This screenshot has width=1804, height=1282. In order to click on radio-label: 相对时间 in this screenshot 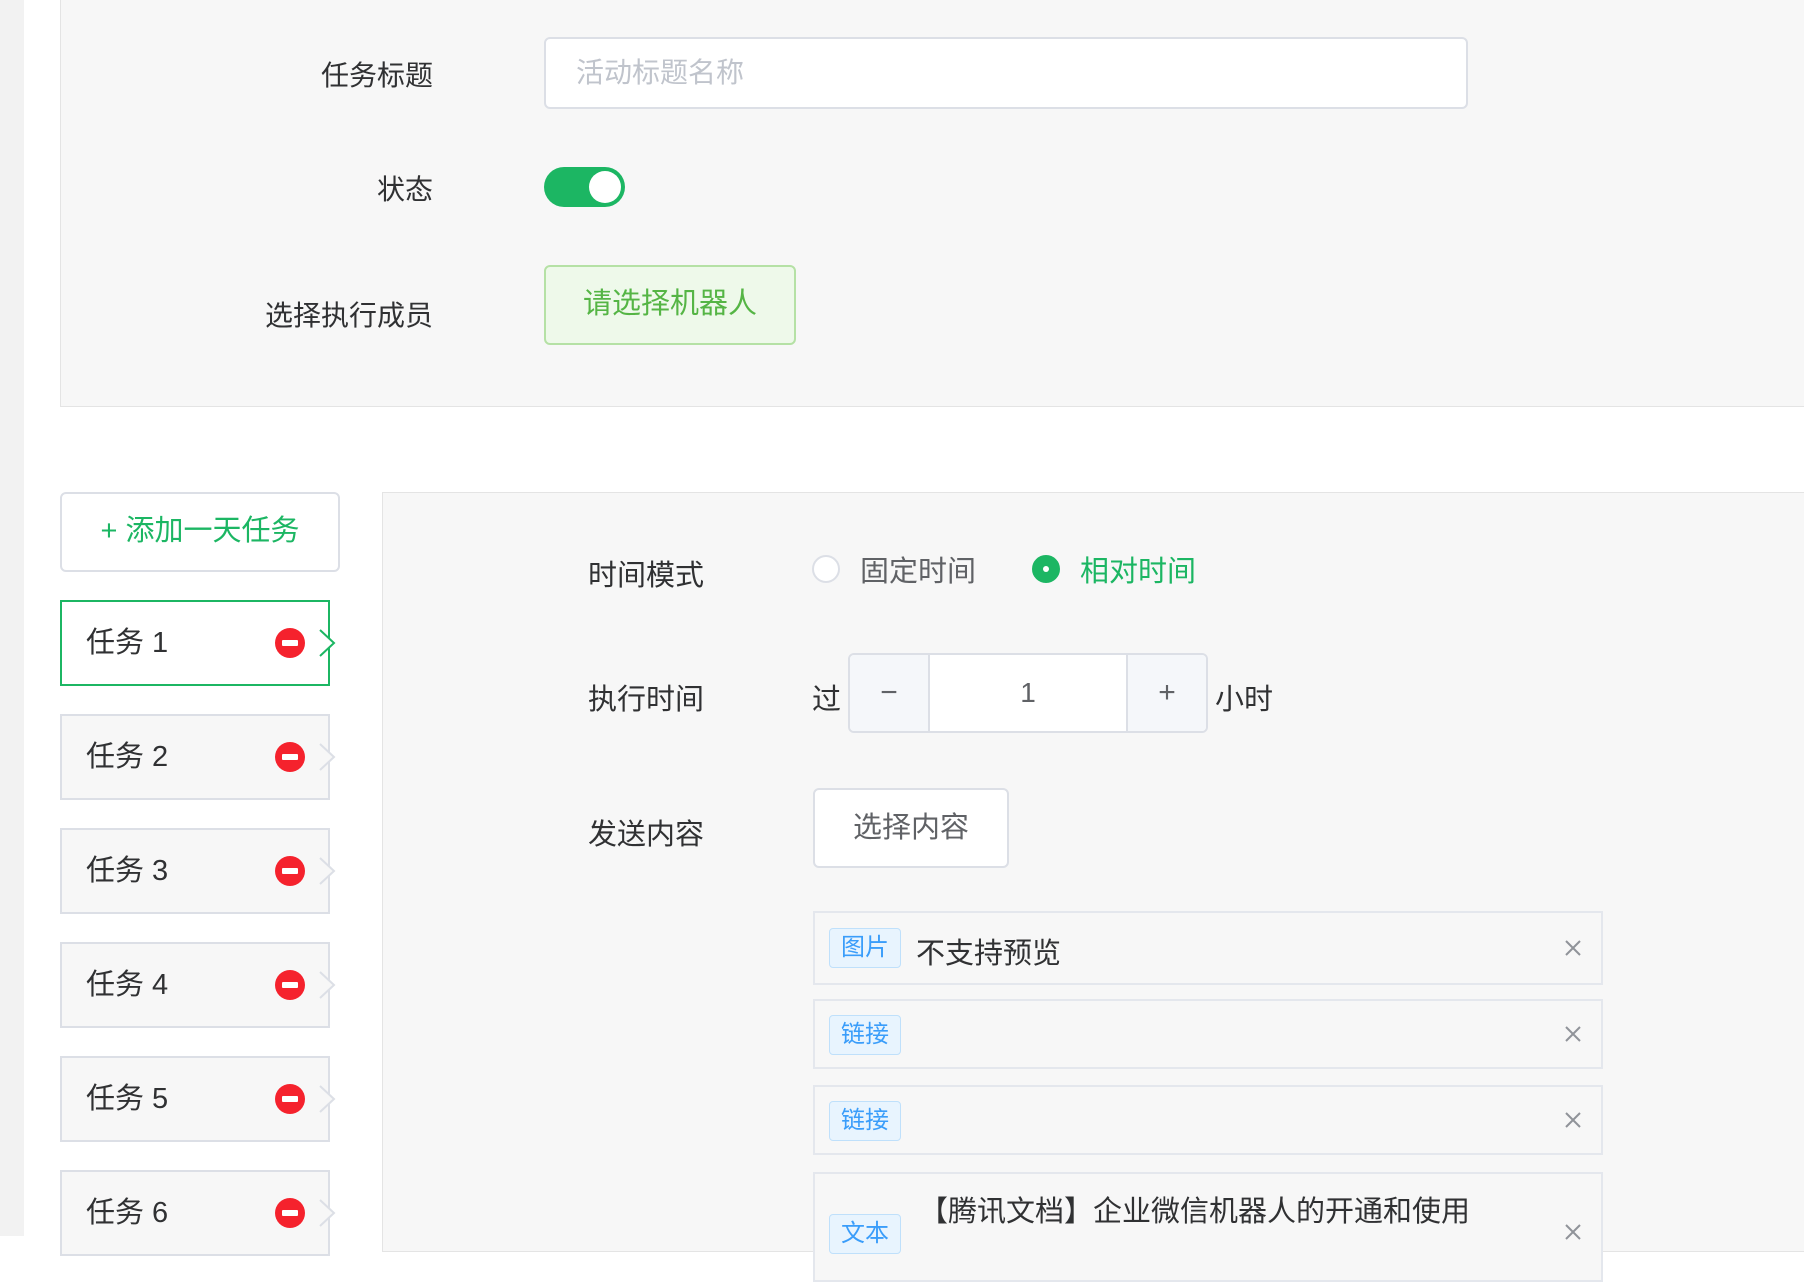, I will do `click(1138, 572)`.